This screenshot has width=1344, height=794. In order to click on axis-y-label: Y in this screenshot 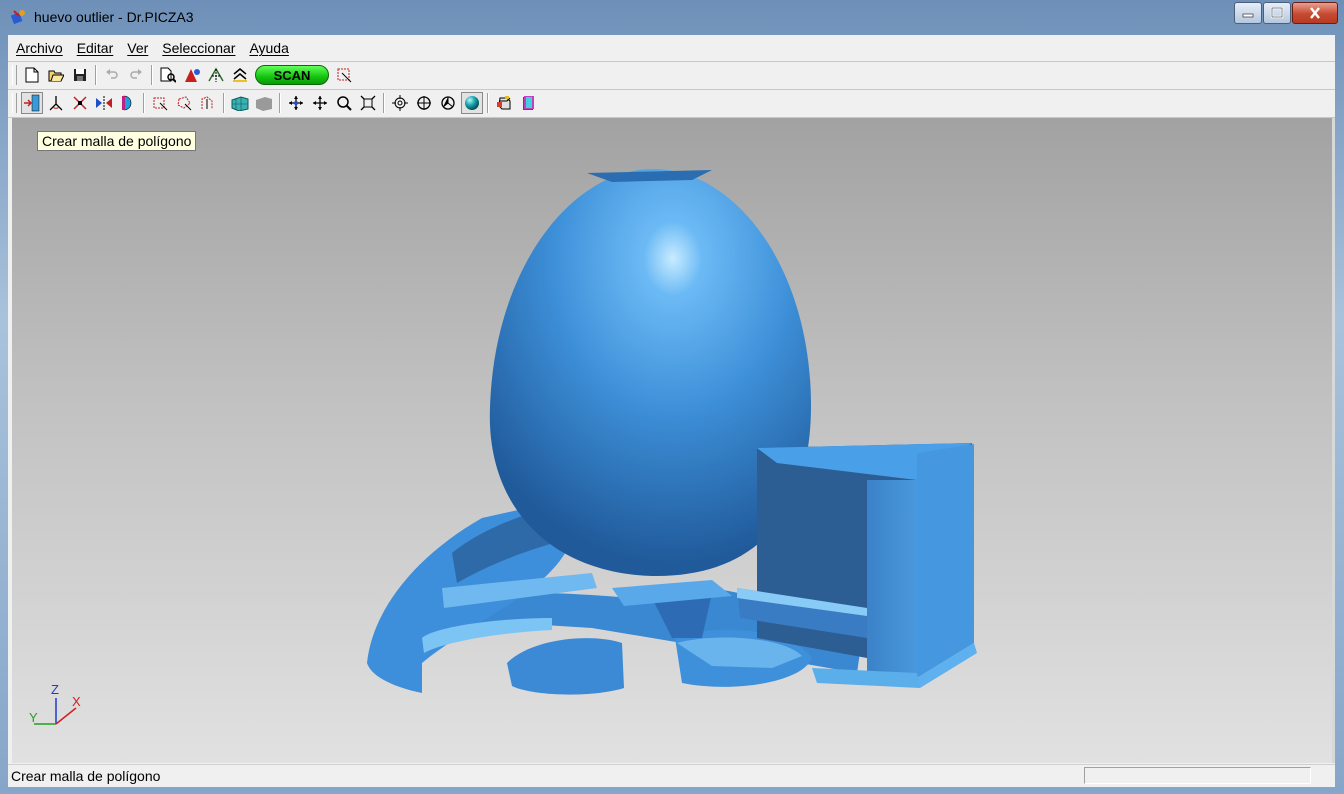, I will do `click(33, 717)`.